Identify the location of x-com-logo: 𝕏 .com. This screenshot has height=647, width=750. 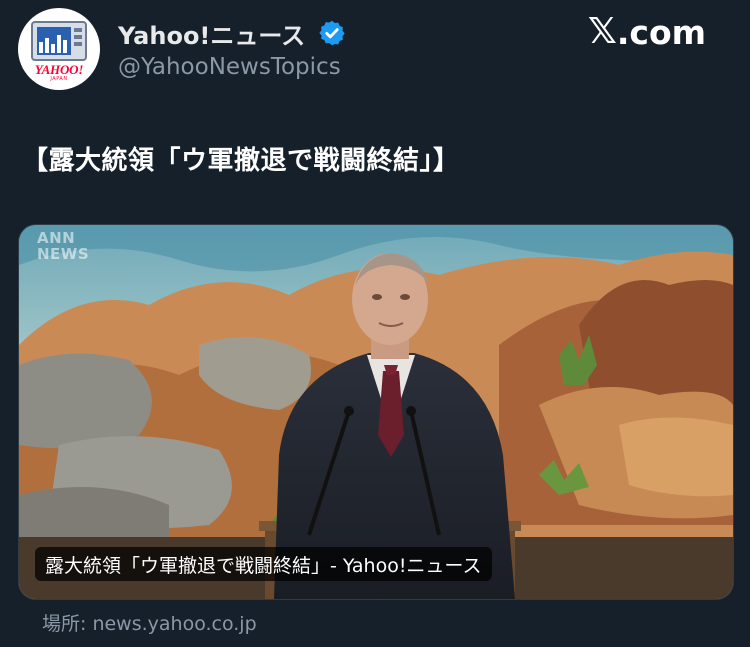
(647, 32).